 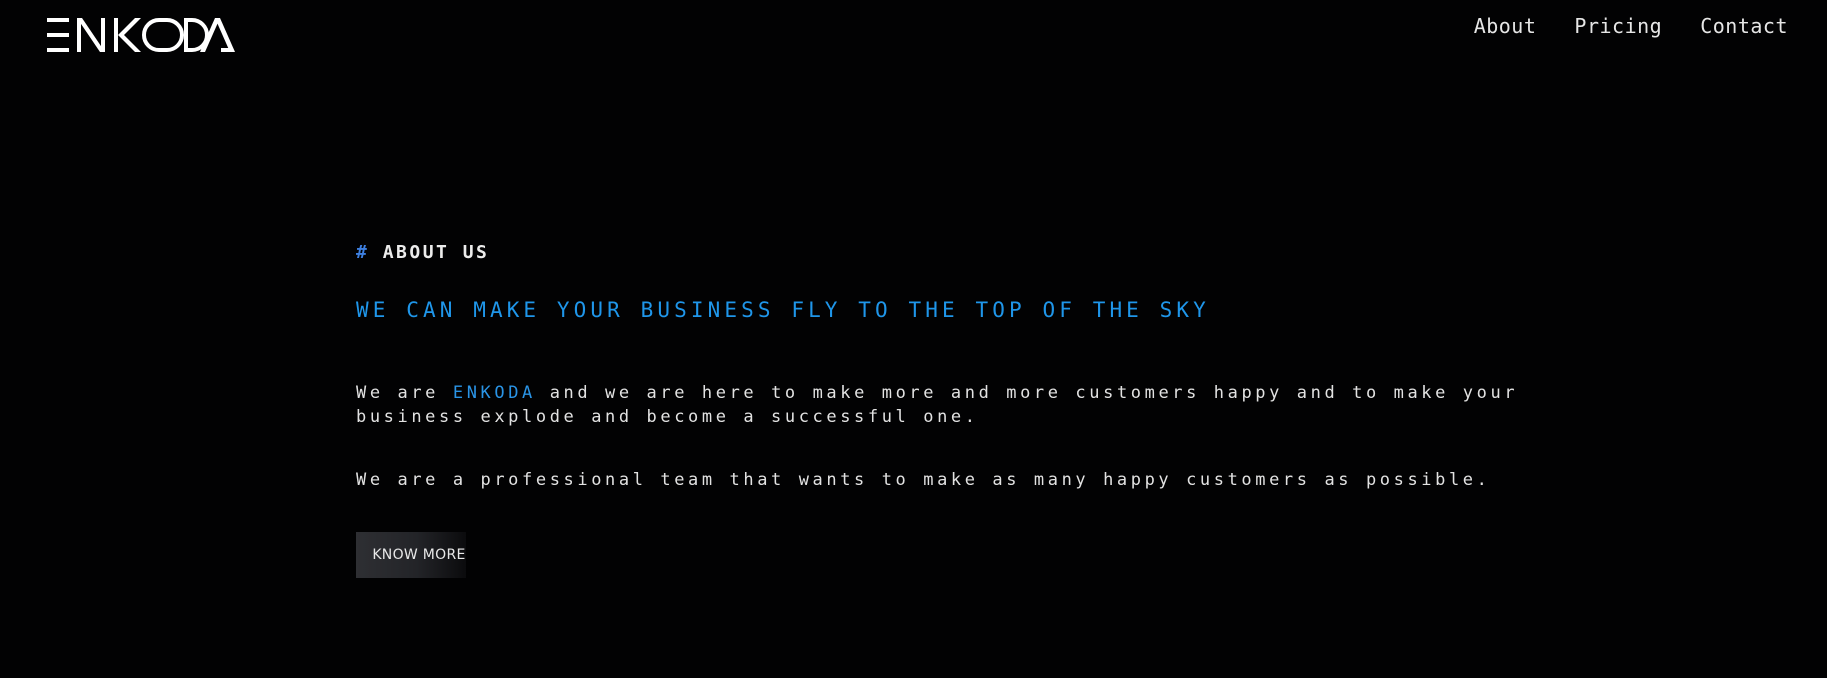 What do you see at coordinates (363, 252) in the screenshot?
I see `hash-mark: #` at bounding box center [363, 252].